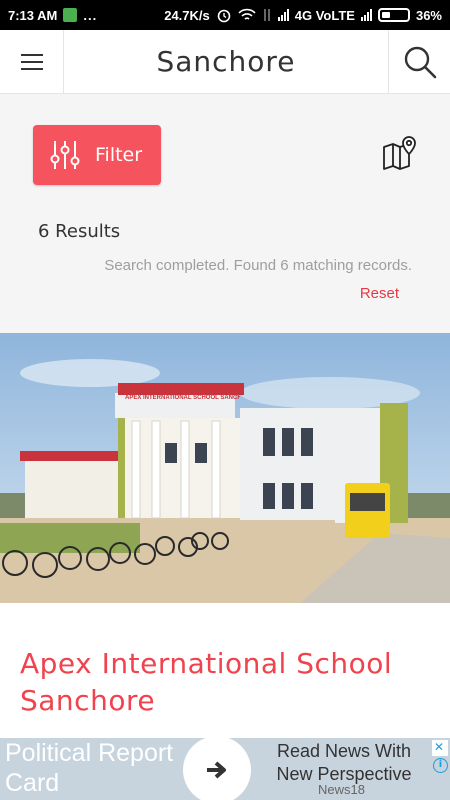 The height and width of the screenshot is (800, 450). What do you see at coordinates (90, 768) in the screenshot?
I see `ad-headline: Political Report Card` at bounding box center [90, 768].